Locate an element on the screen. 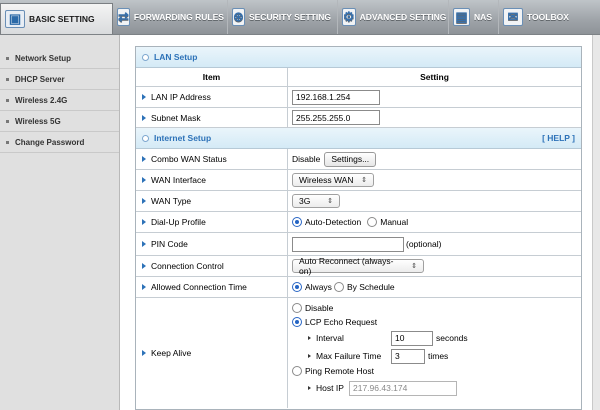 Image resolution: width=600 pixels, height=410 pixels. tab-nas: ▤ NAS is located at coordinates (474, 17).